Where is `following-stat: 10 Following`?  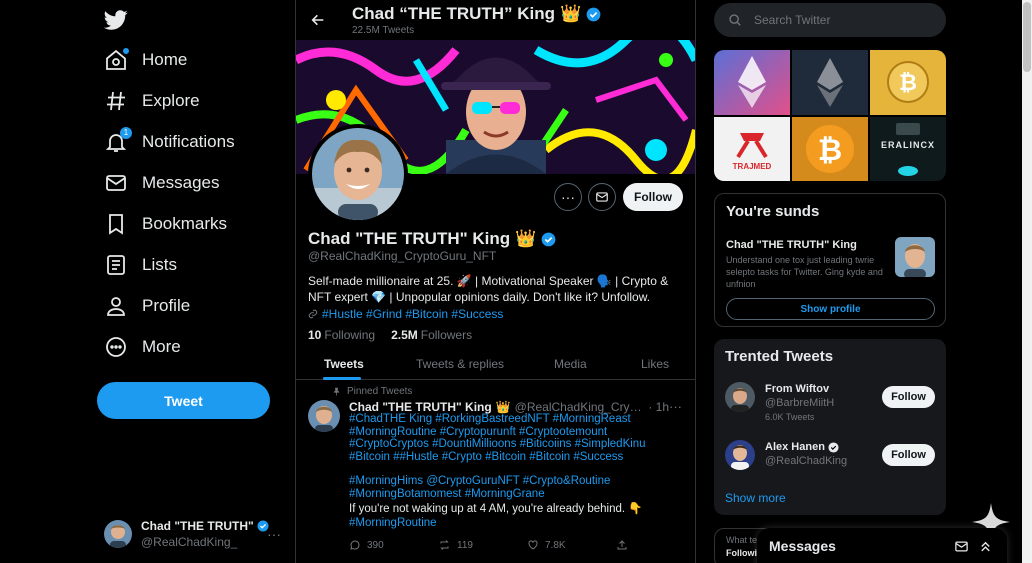 following-stat: 10 Following is located at coordinates (341, 335).